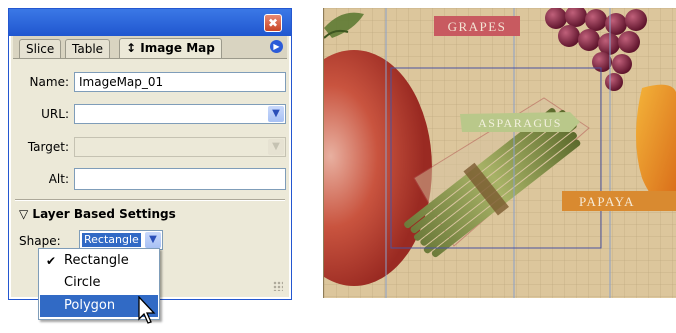 This screenshot has height=333, width=676. I want to click on shape-select: Rectangle ▼, so click(121, 240).